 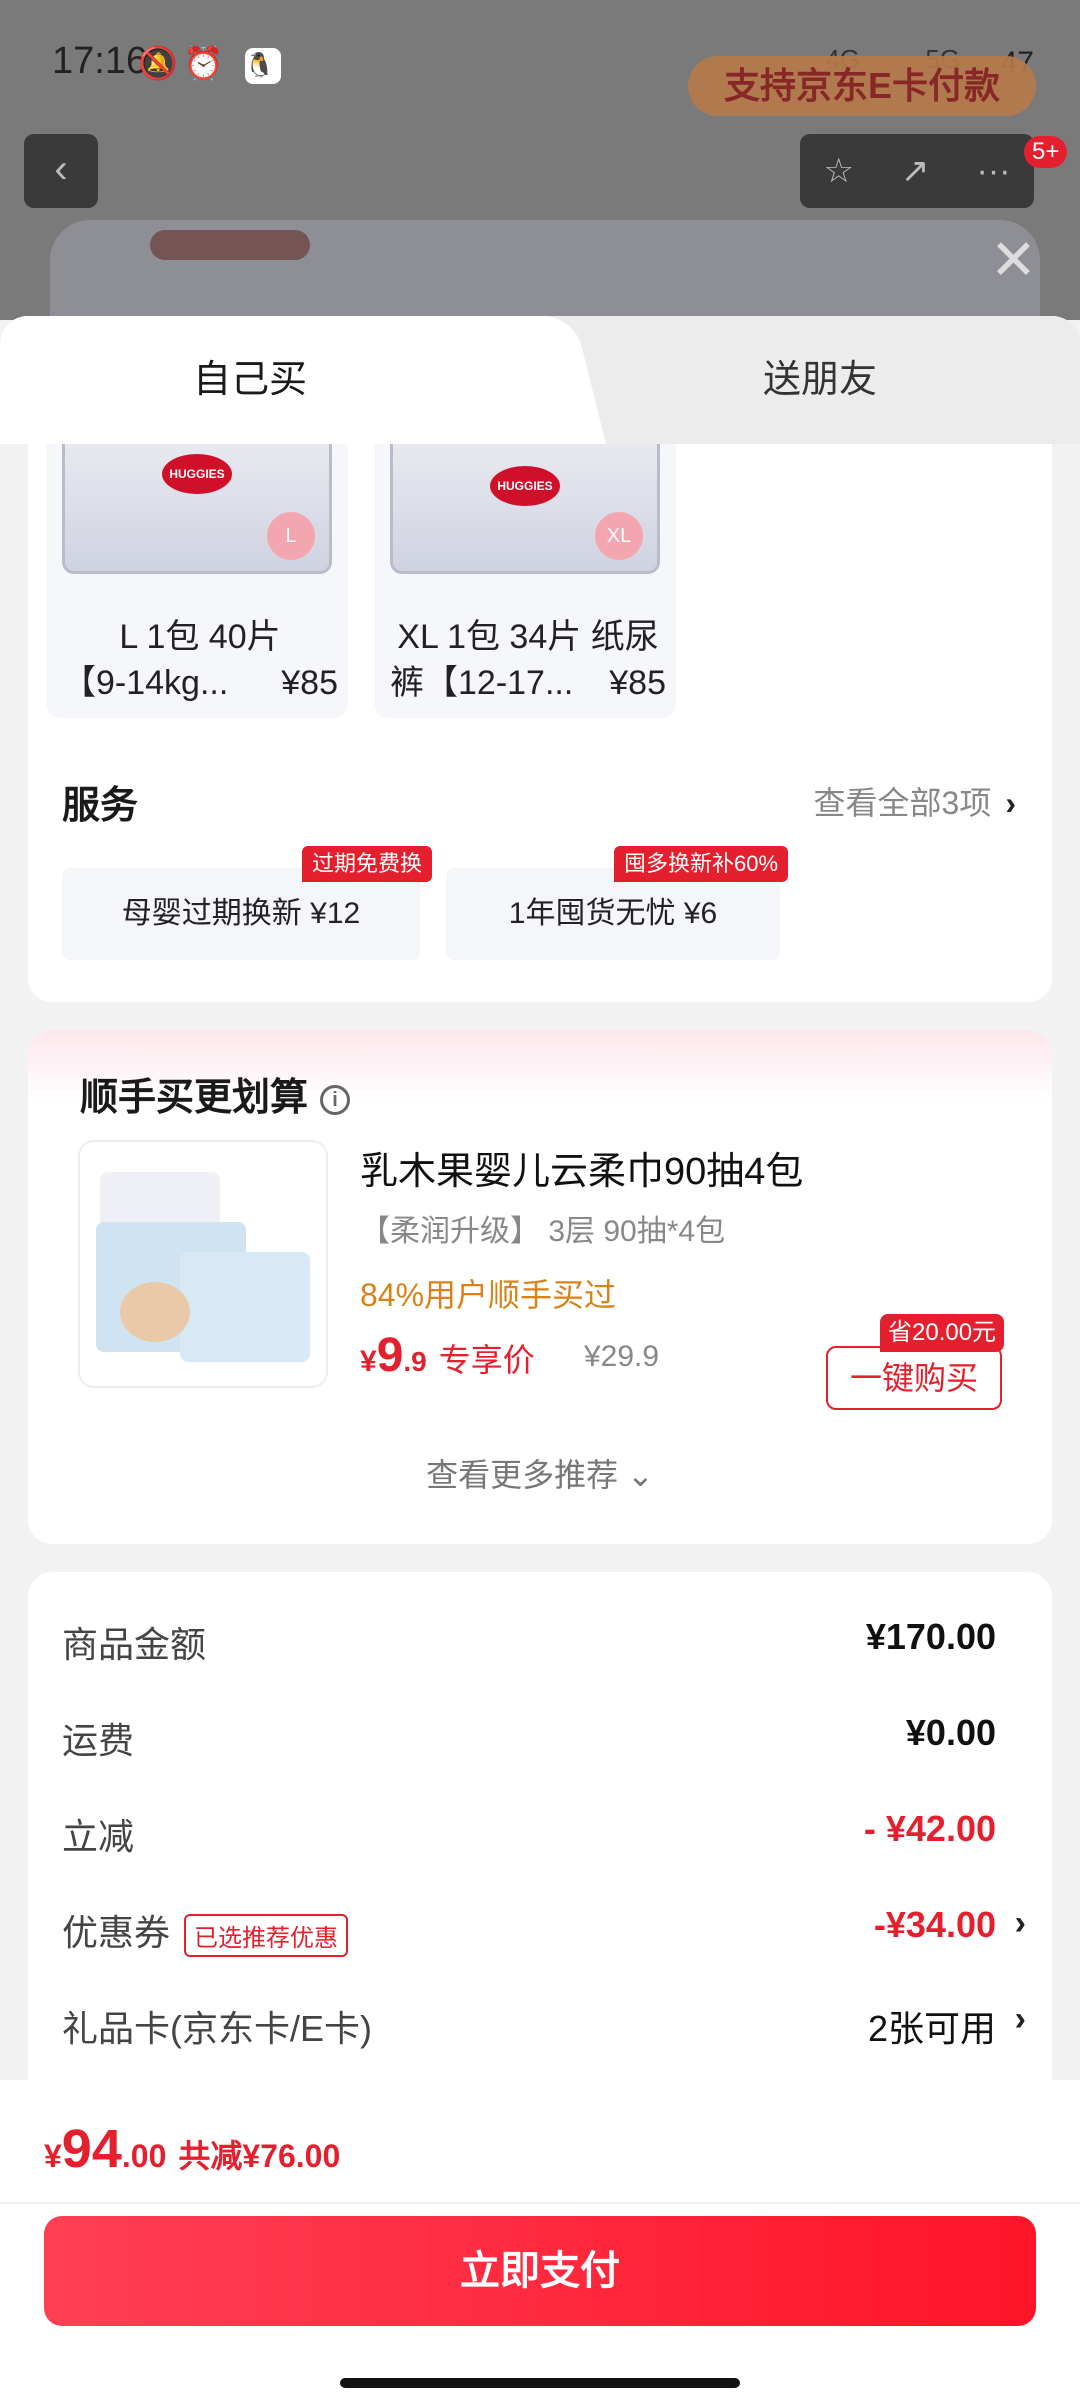 I want to click on background-product-image, so click(x=545, y=270).